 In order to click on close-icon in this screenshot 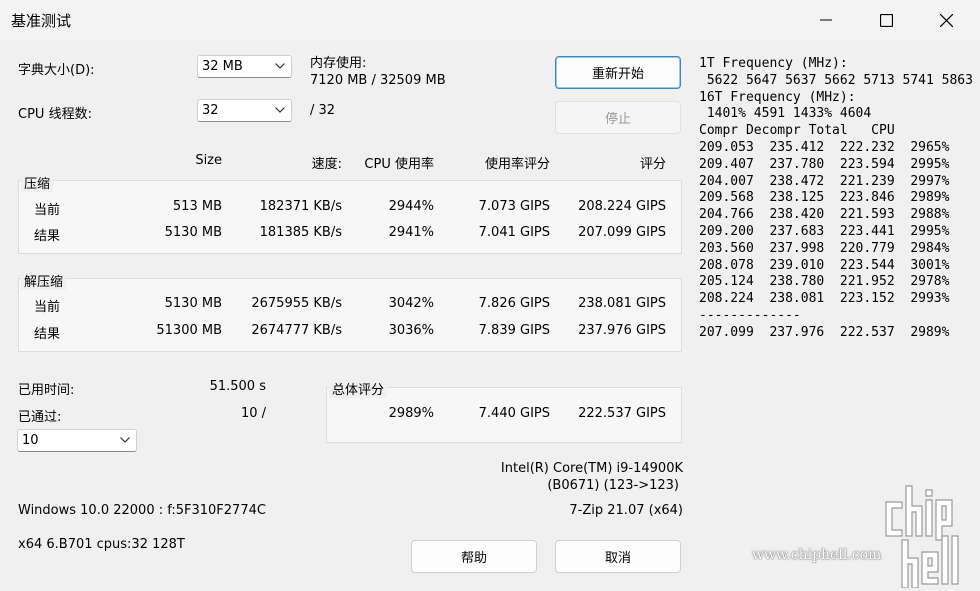, I will do `click(946, 20)`.